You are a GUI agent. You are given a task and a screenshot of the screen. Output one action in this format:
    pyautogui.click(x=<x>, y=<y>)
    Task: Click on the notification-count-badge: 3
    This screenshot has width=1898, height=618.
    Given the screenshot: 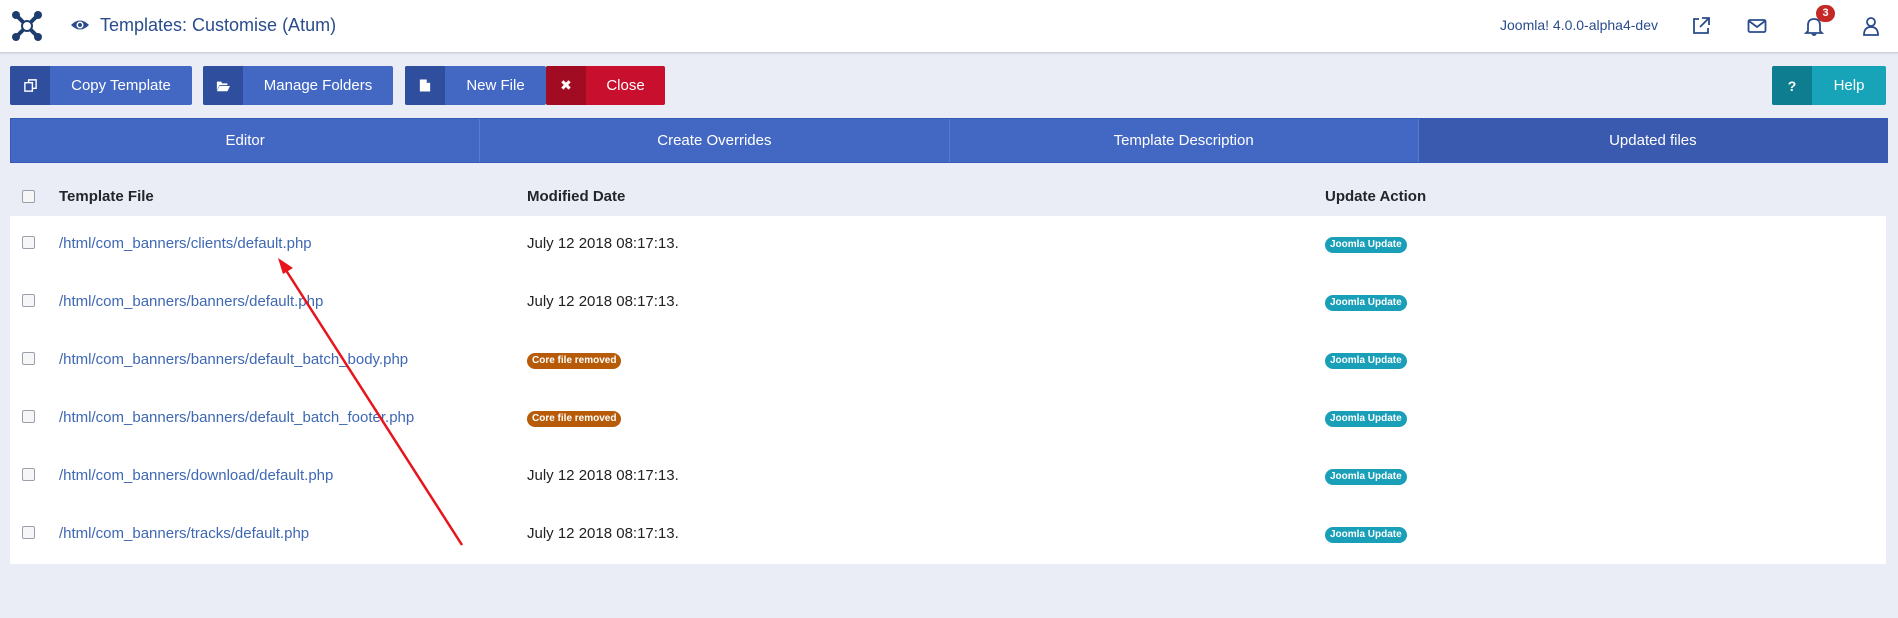 What is the action you would take?
    pyautogui.click(x=1825, y=13)
    